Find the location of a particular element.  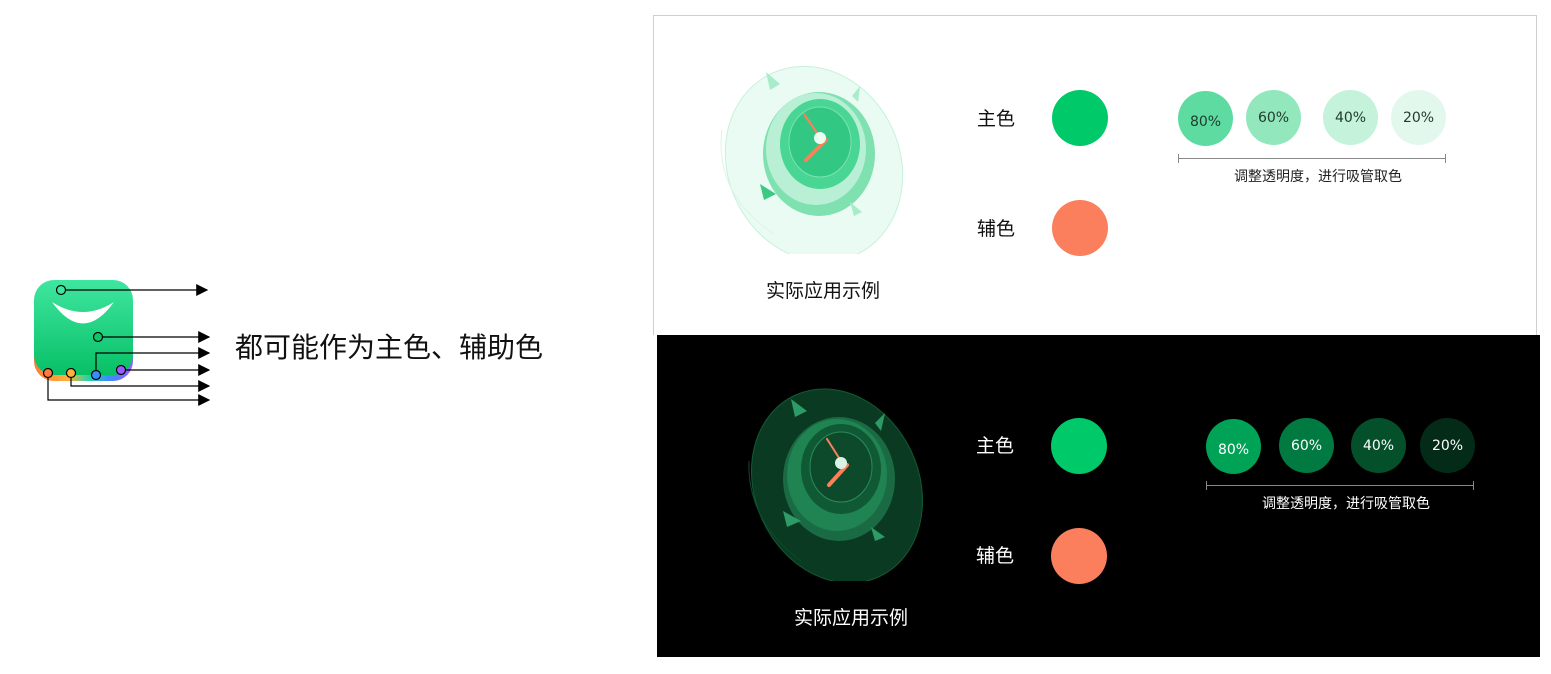

compass-clock-illustration-light is located at coordinates (812, 159).